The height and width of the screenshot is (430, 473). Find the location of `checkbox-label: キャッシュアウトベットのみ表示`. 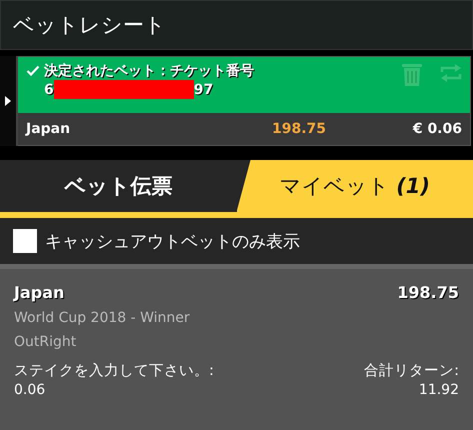

checkbox-label: キャッシュアウトベットのみ表示 is located at coordinates (172, 241).